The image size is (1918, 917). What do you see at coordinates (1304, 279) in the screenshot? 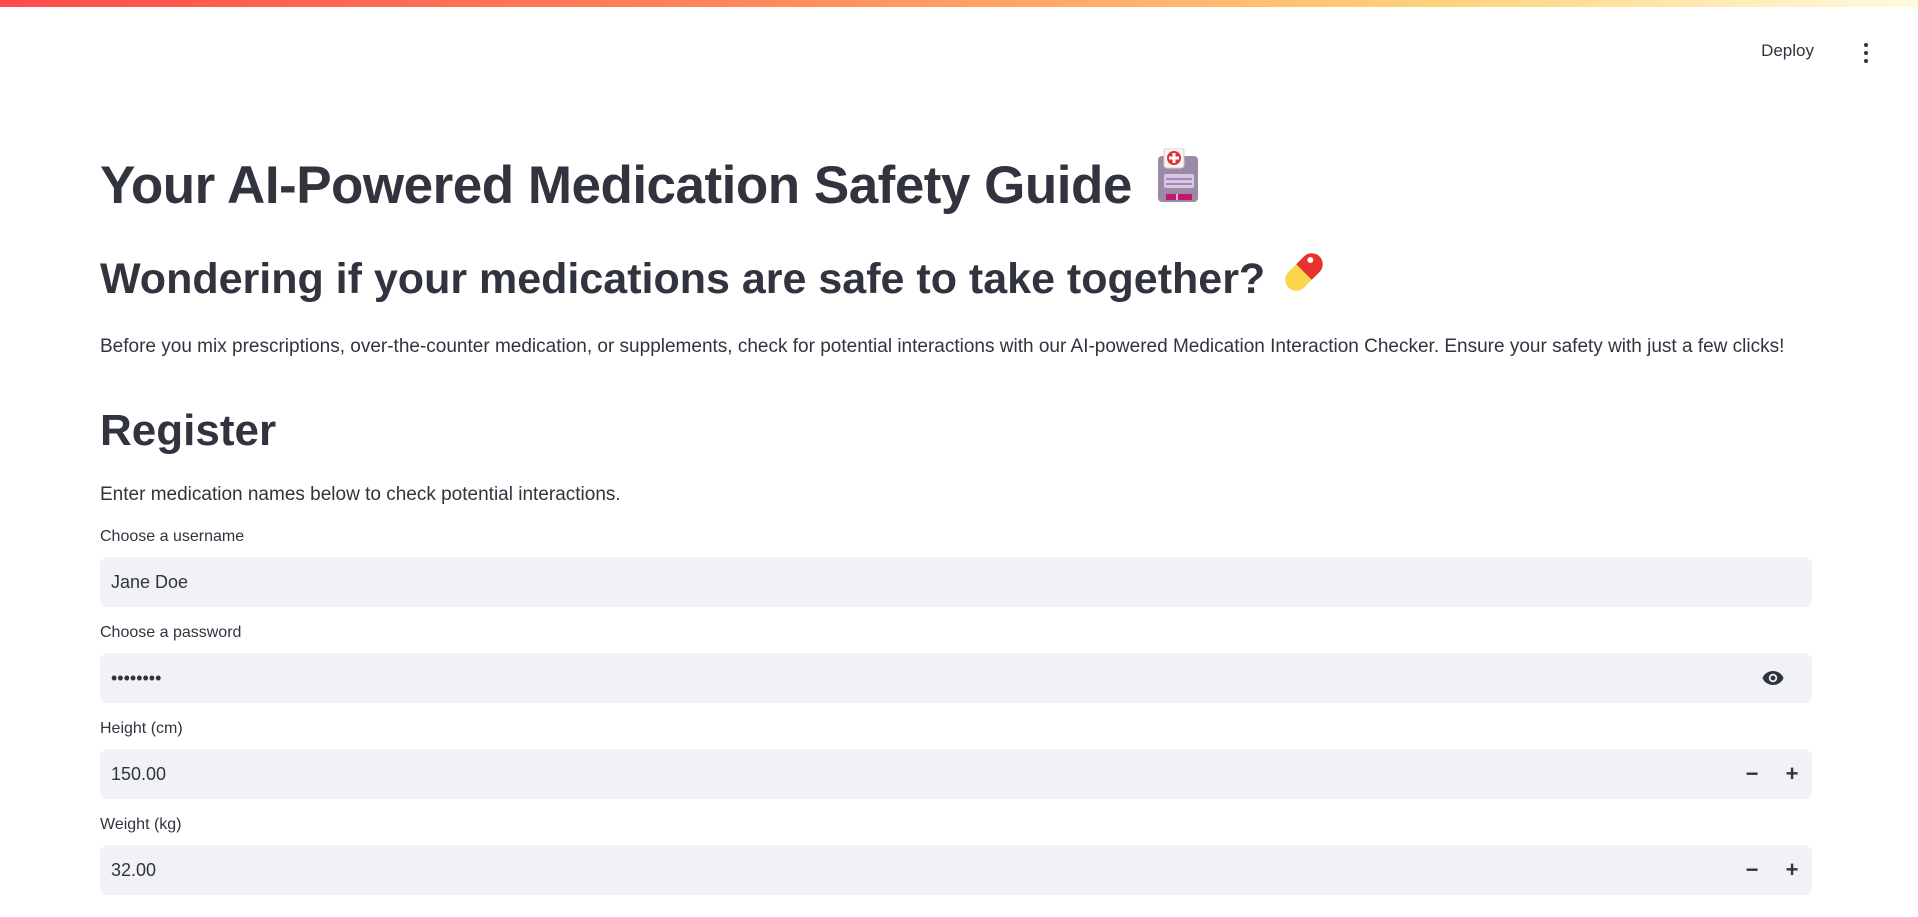
I see `pill-icon` at bounding box center [1304, 279].